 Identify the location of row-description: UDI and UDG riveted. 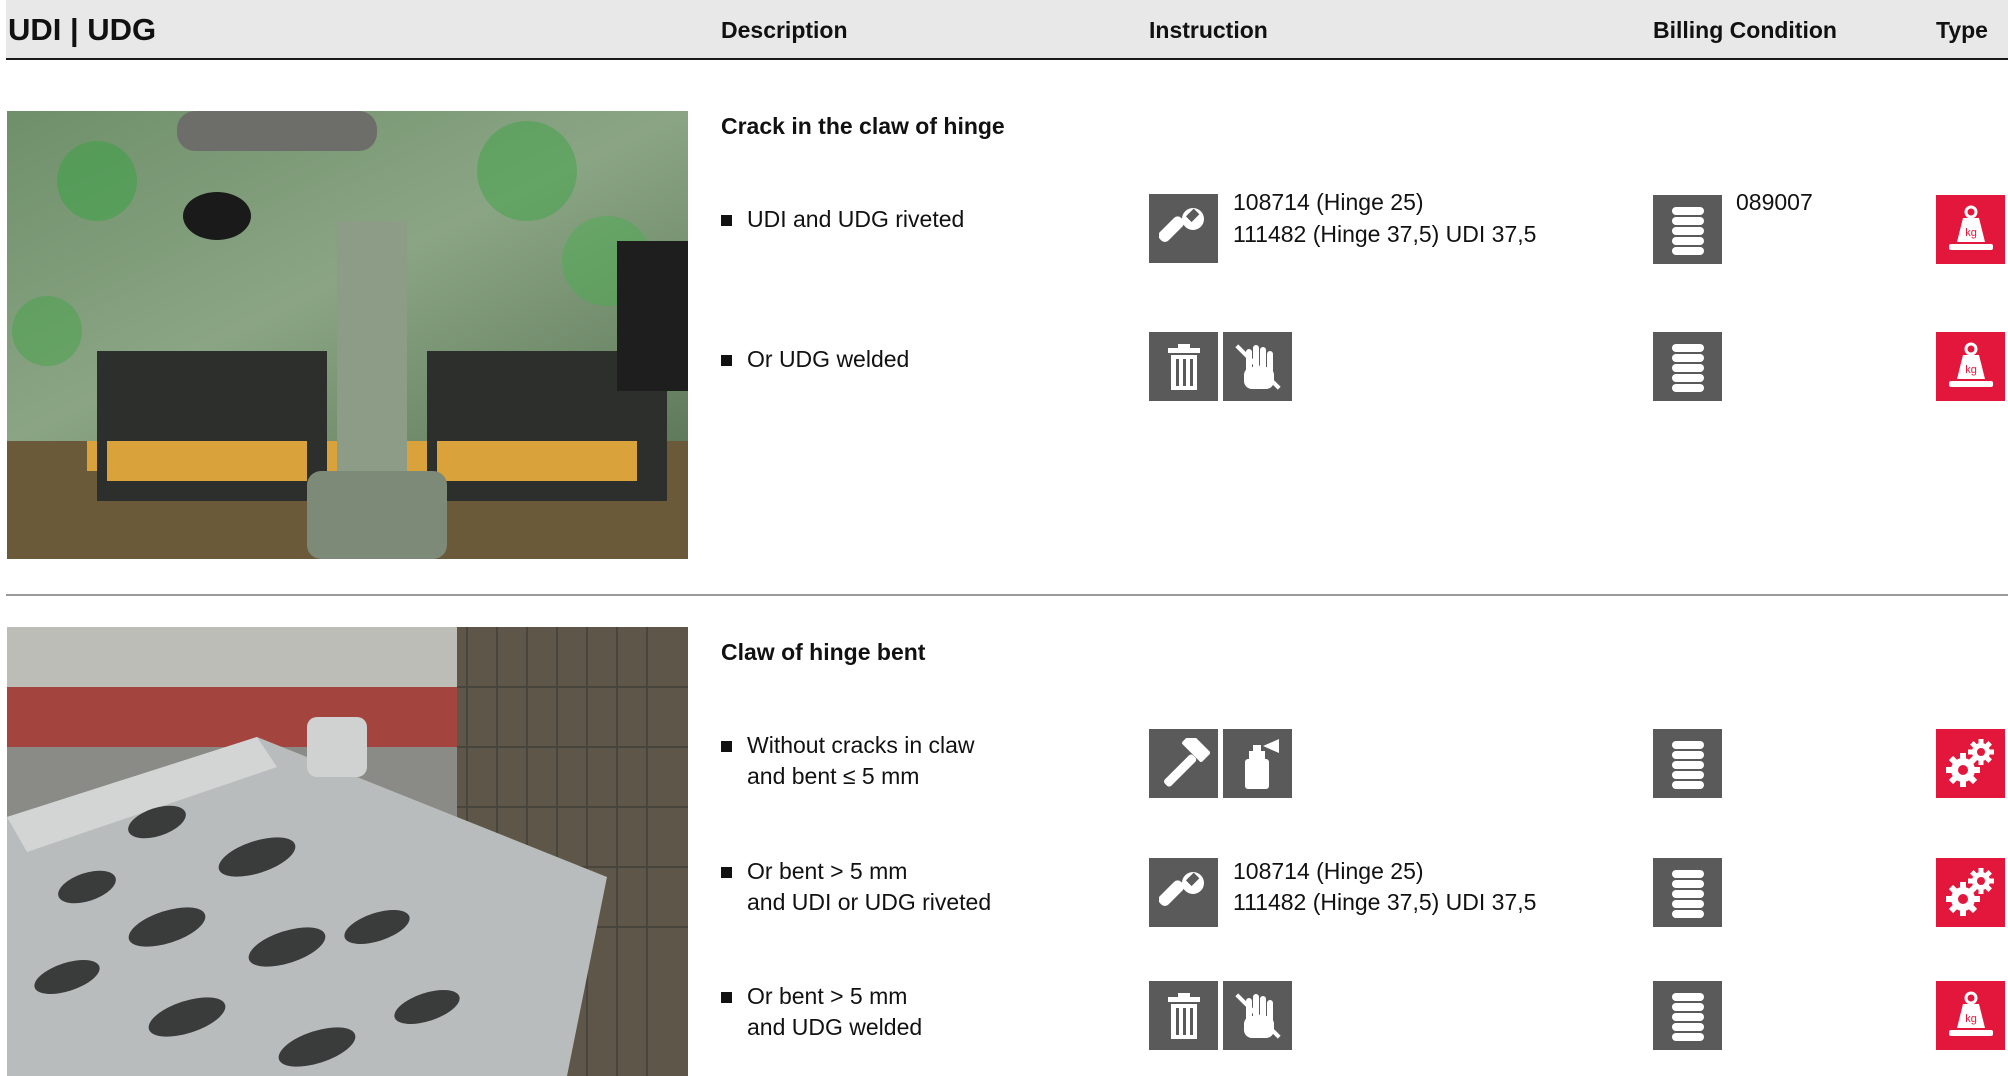
(856, 219).